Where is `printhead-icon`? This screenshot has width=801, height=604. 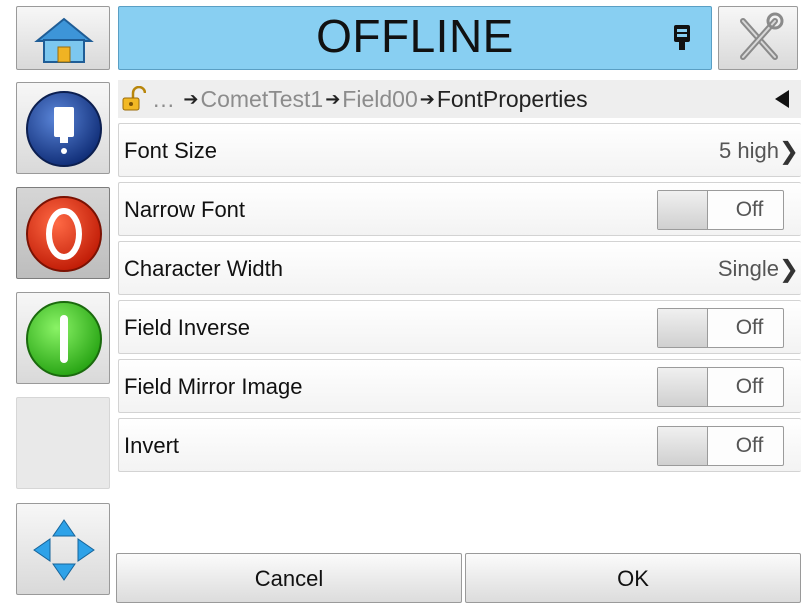
printhead-icon is located at coordinates (682, 37).